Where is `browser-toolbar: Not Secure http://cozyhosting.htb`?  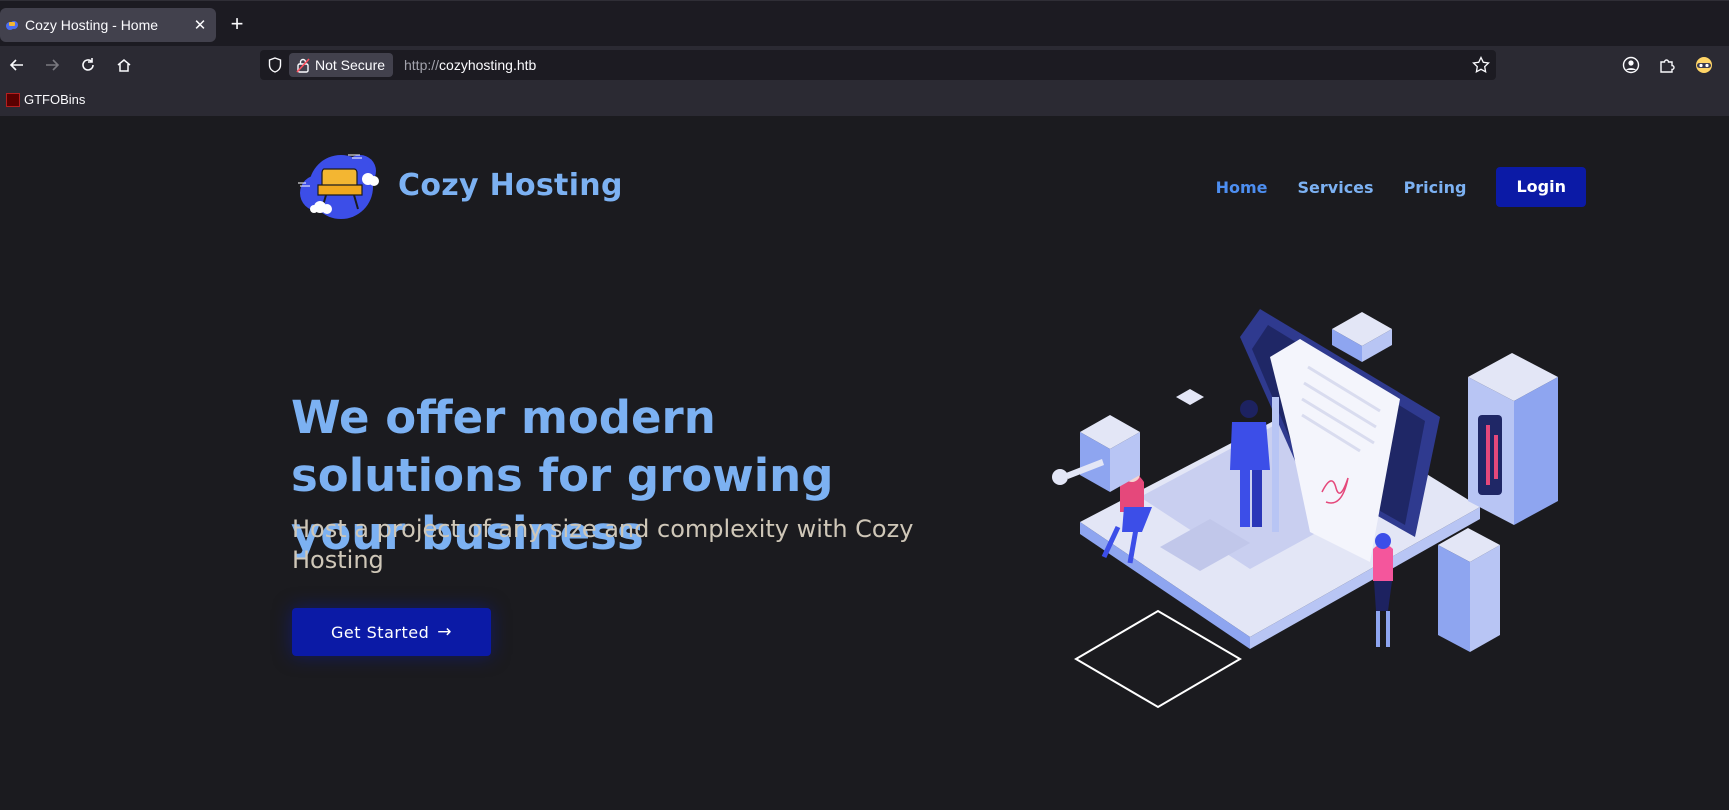
browser-toolbar: Not Secure http://cozyhosting.htb is located at coordinates (864, 65).